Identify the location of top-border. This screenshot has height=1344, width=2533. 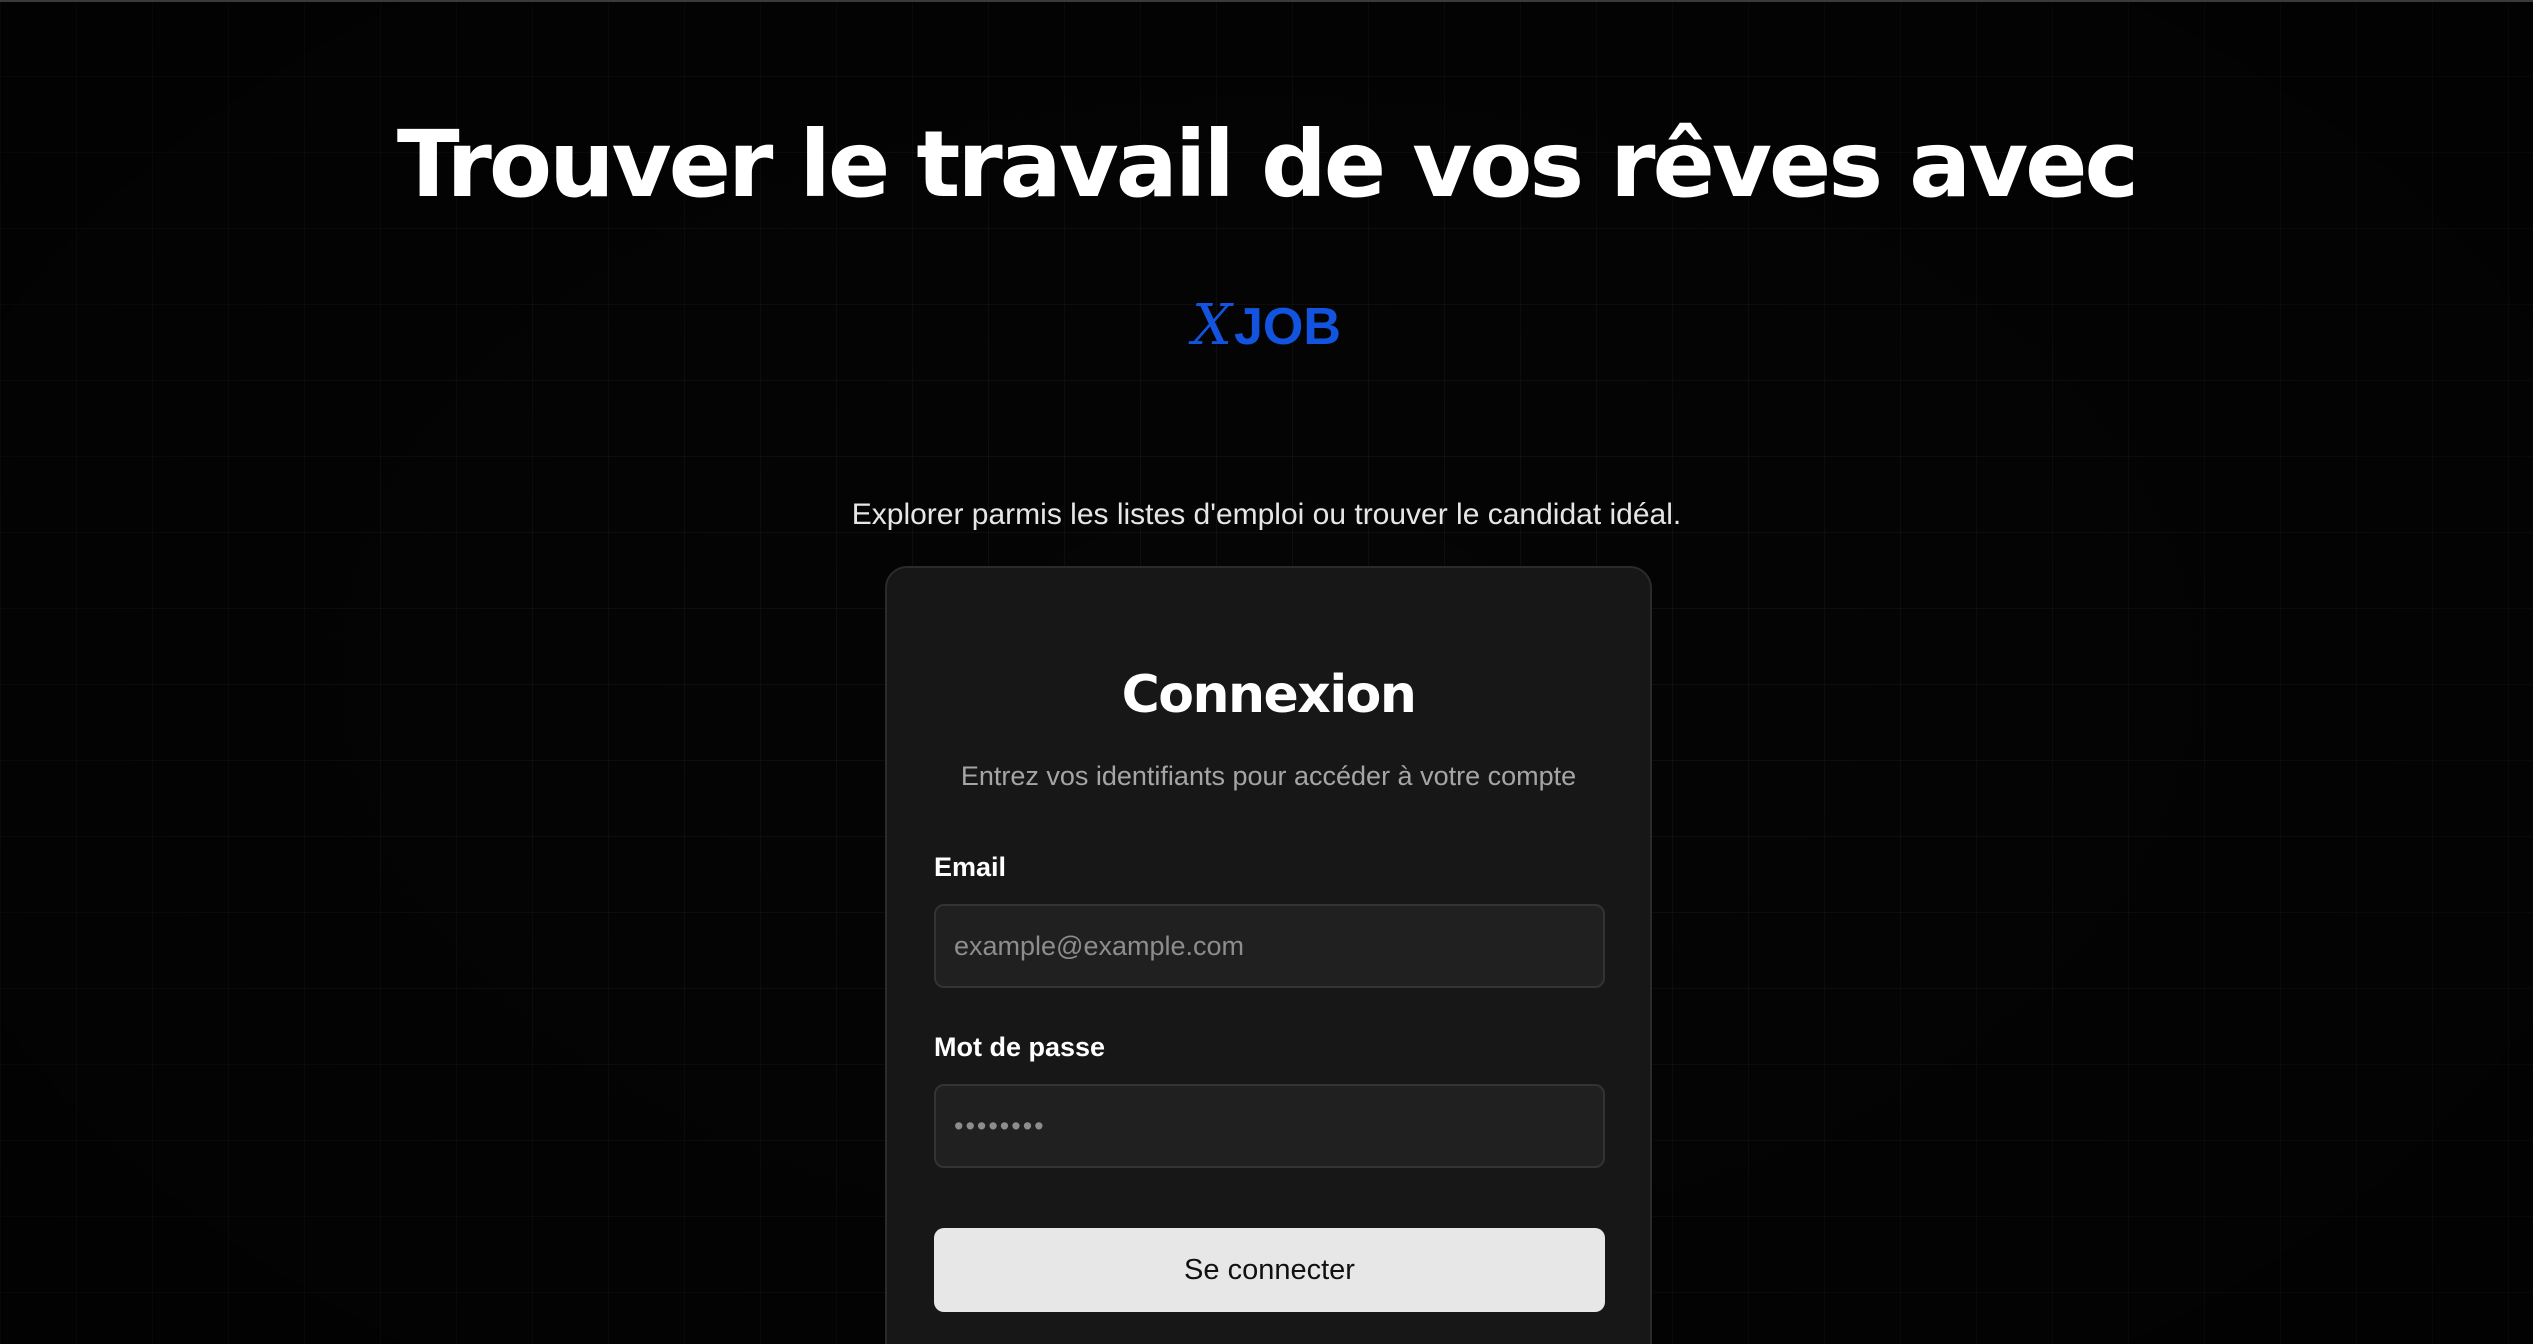
(1266, 1).